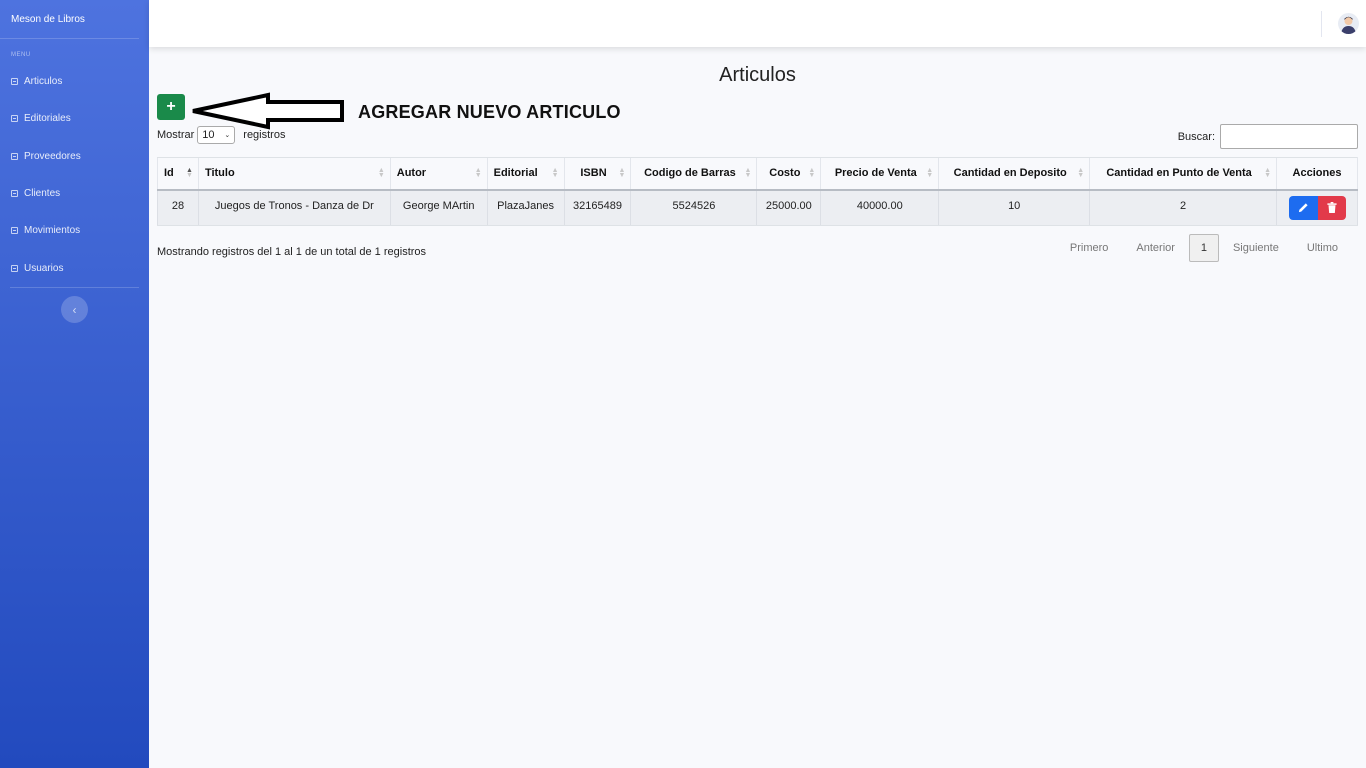 The width and height of the screenshot is (1366, 768). I want to click on topbar, so click(757, 23).